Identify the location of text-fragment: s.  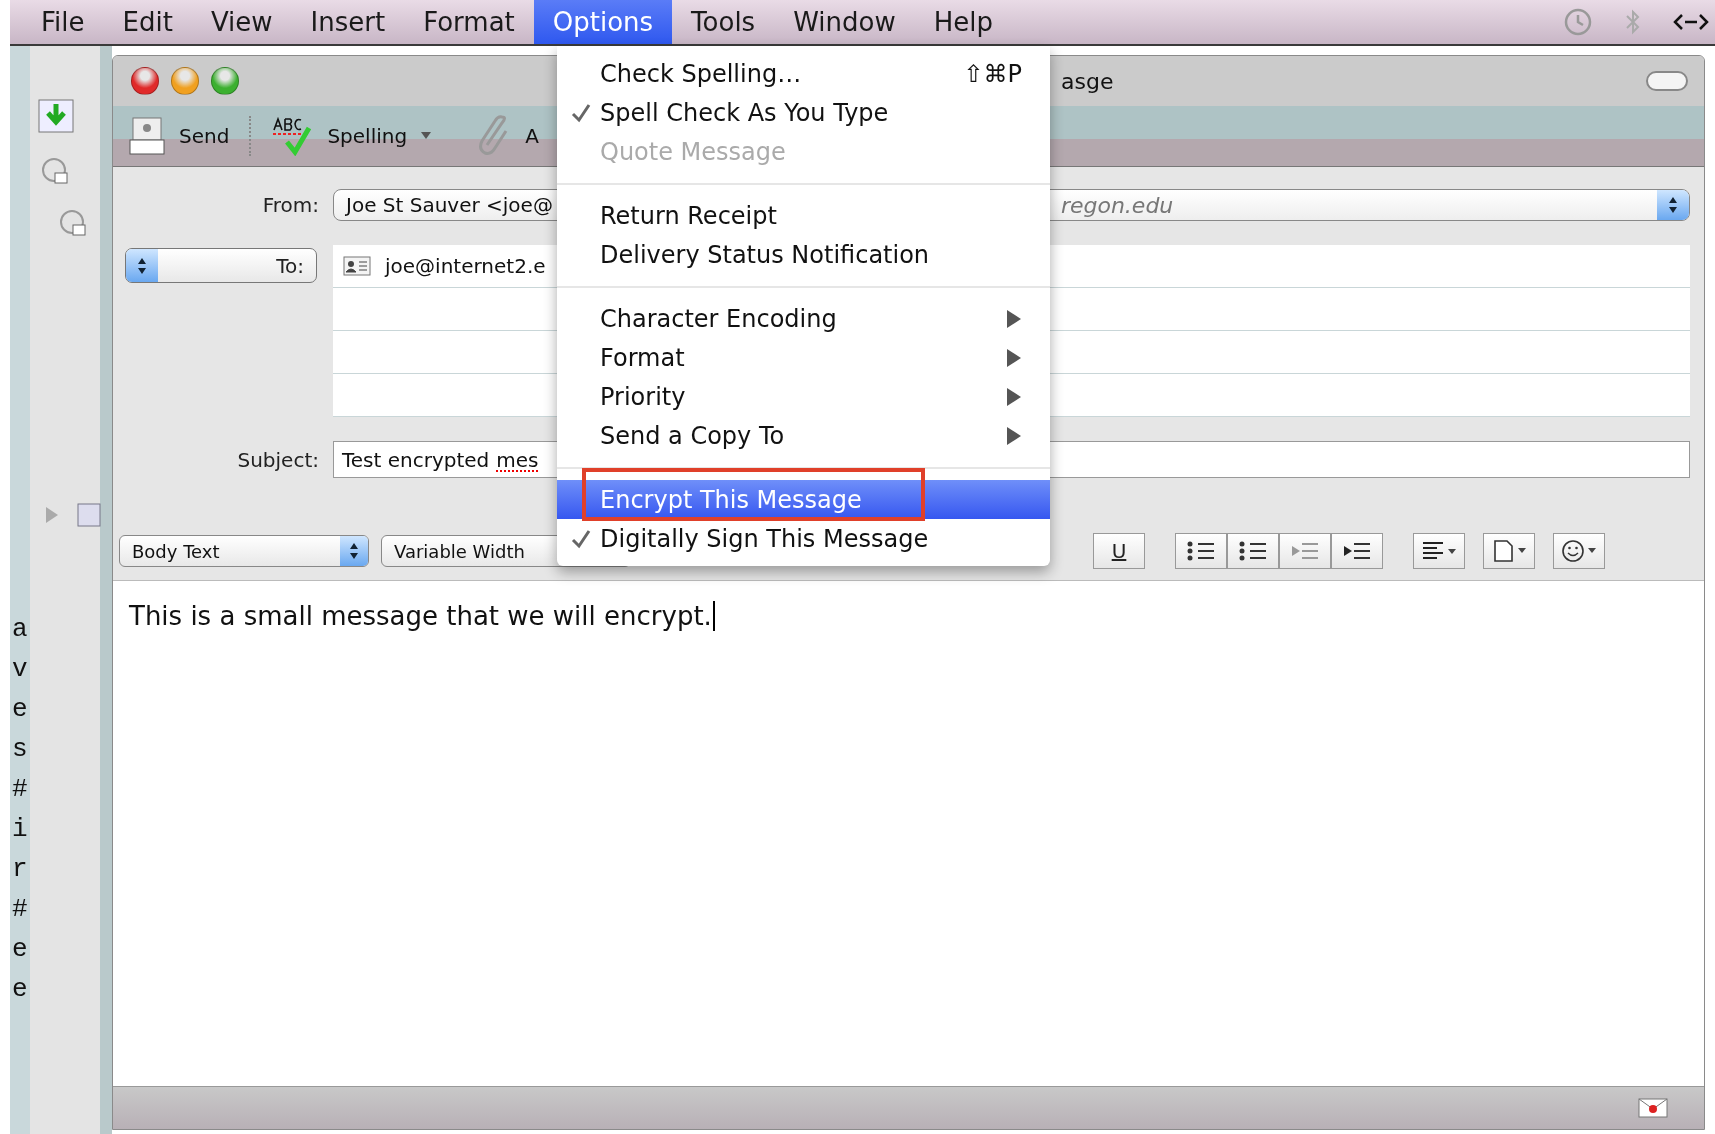
(20, 749).